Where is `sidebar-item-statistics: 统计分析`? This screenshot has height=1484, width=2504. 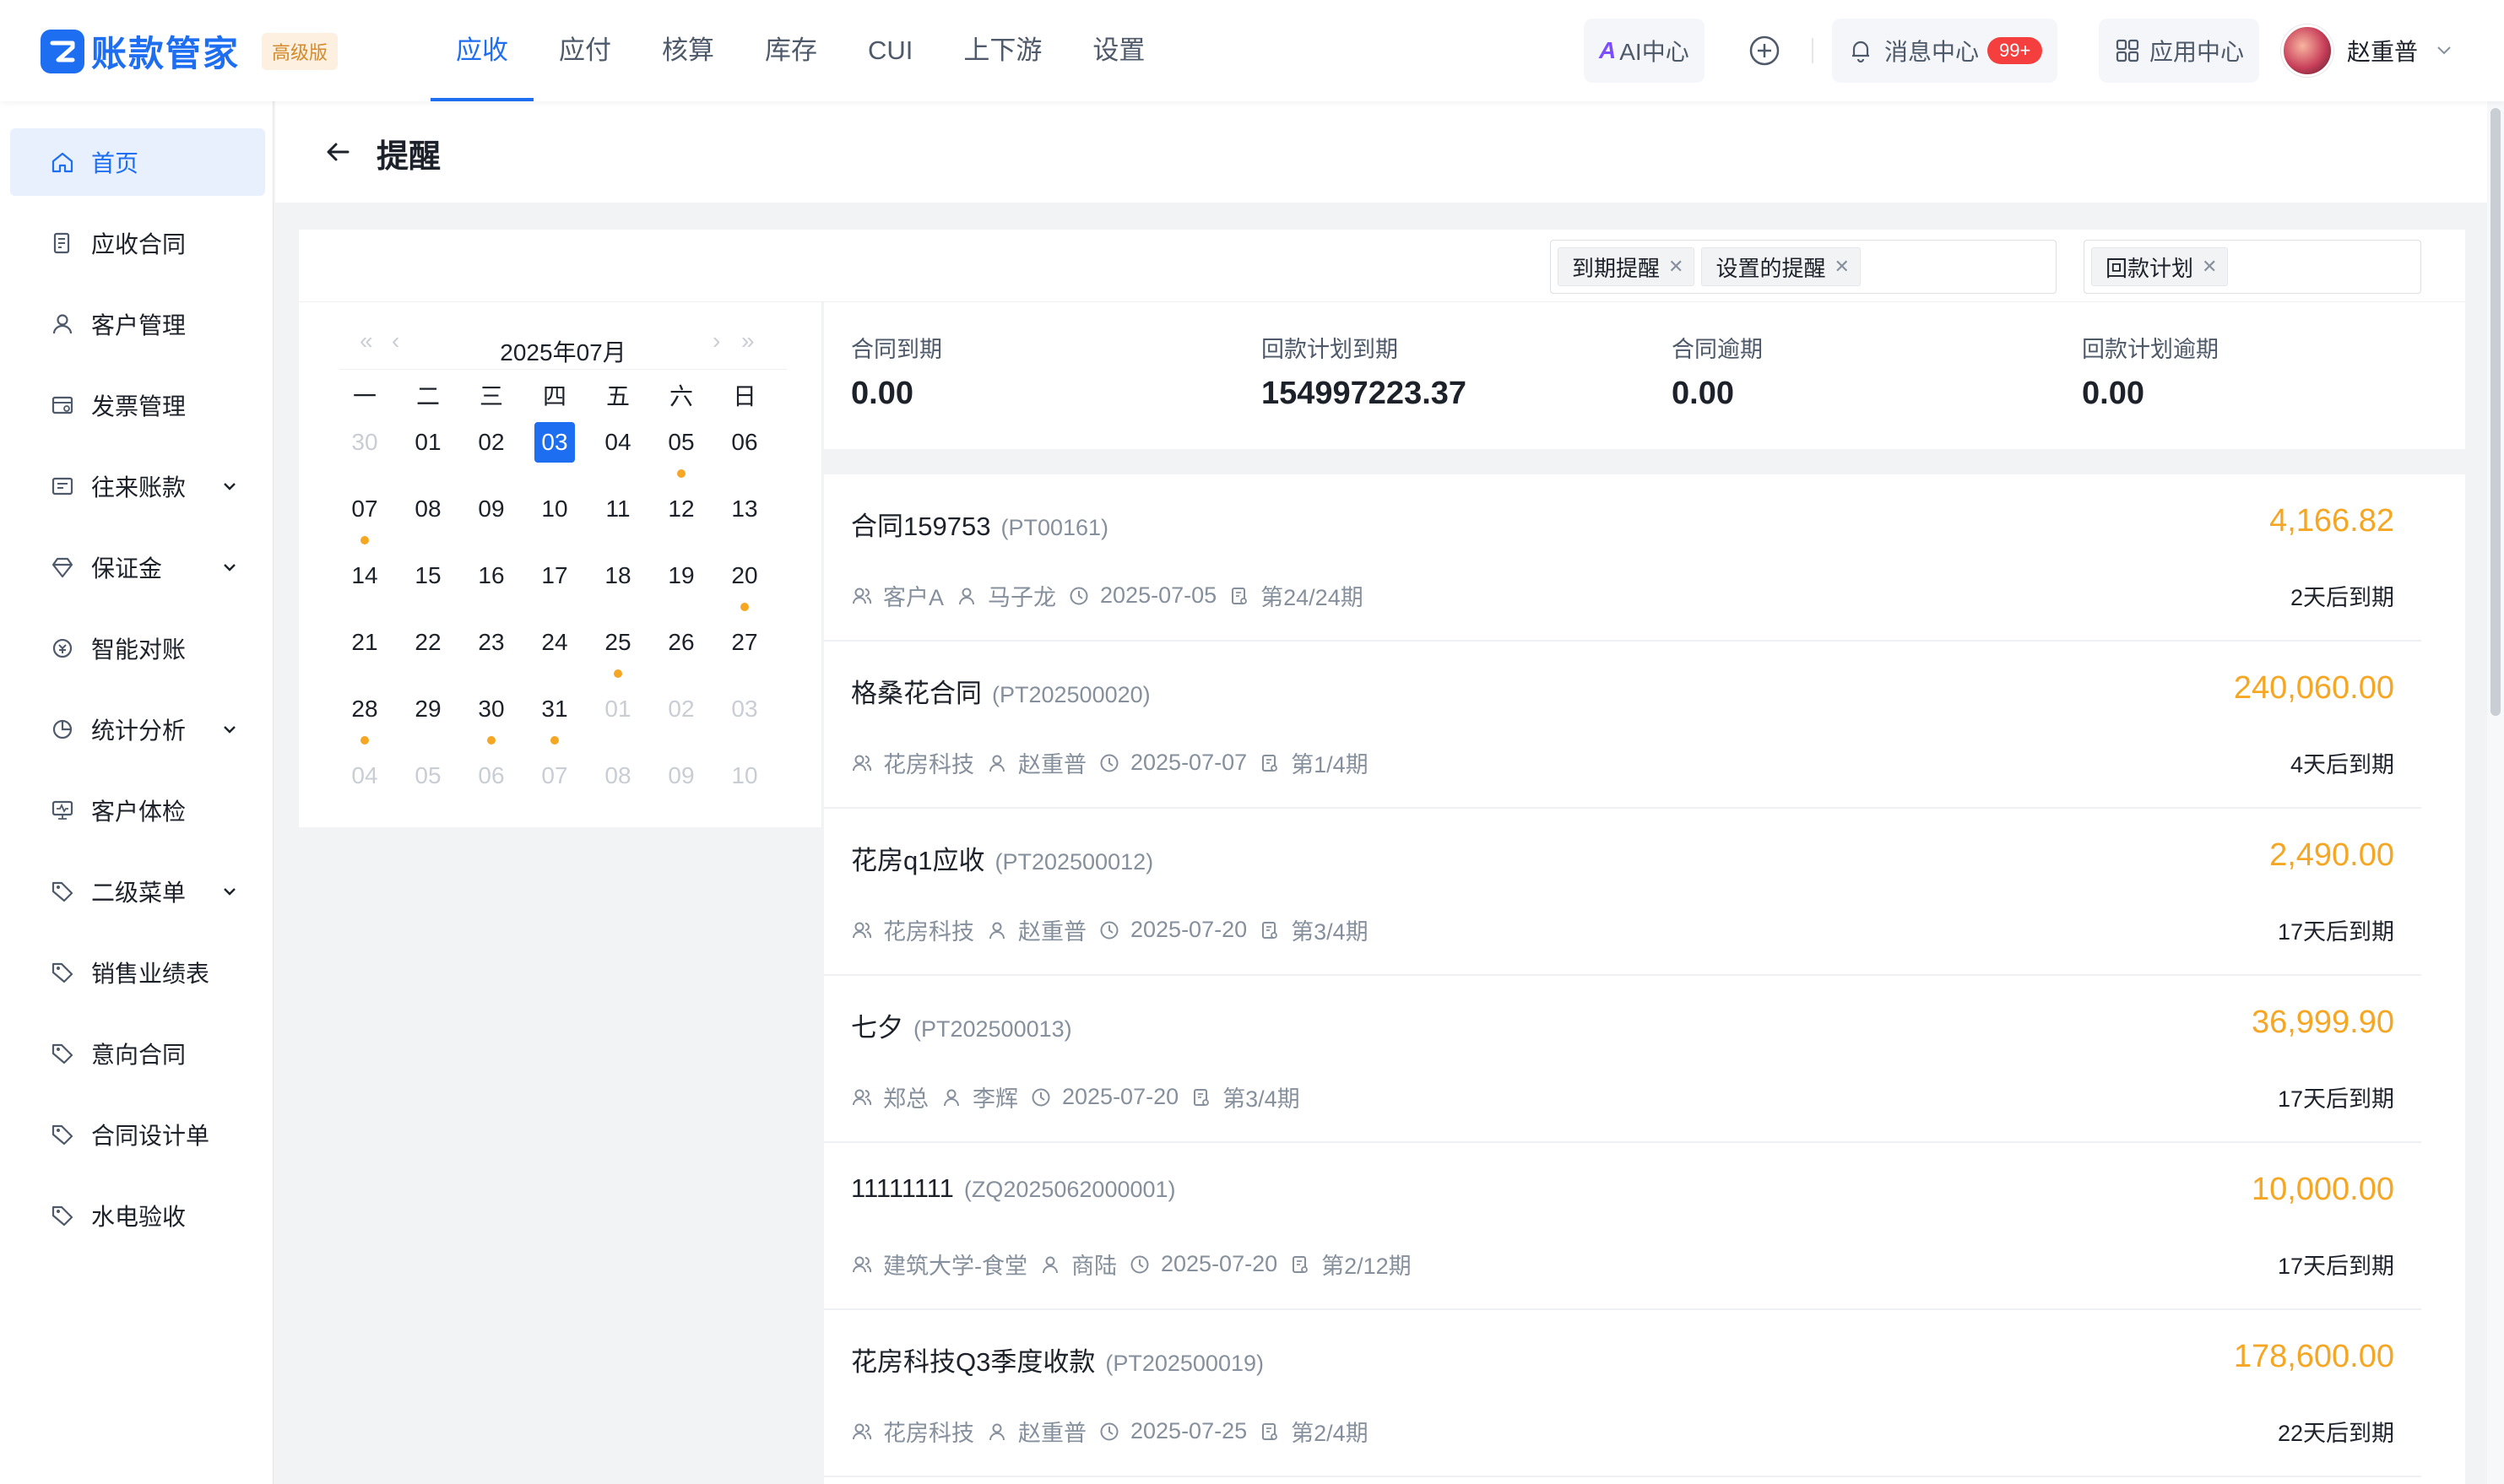
sidebar-item-statistics: 统计分析 is located at coordinates (138, 729).